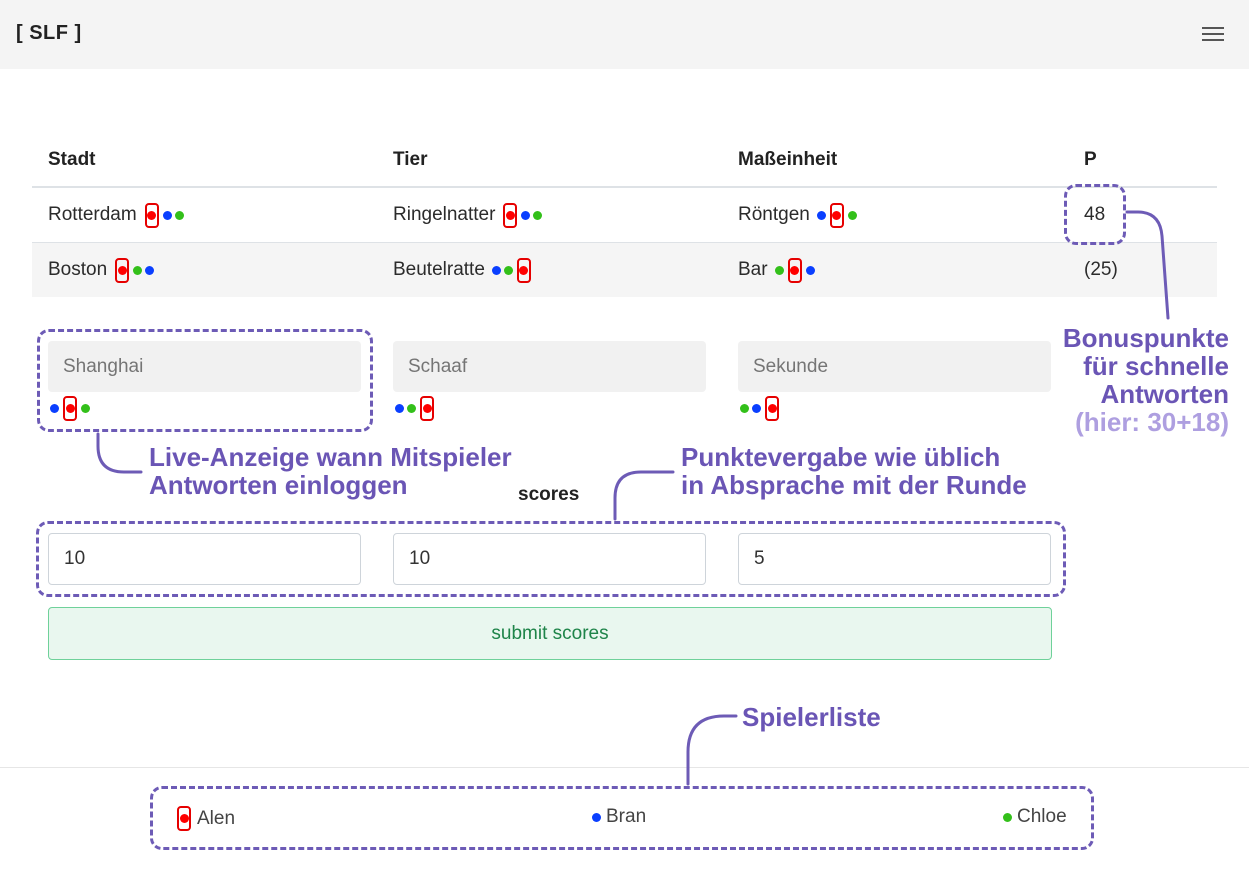 This screenshot has width=1249, height=875. Describe the element at coordinates (894, 366) in the screenshot. I see `answer-input-masseinheit` at that location.